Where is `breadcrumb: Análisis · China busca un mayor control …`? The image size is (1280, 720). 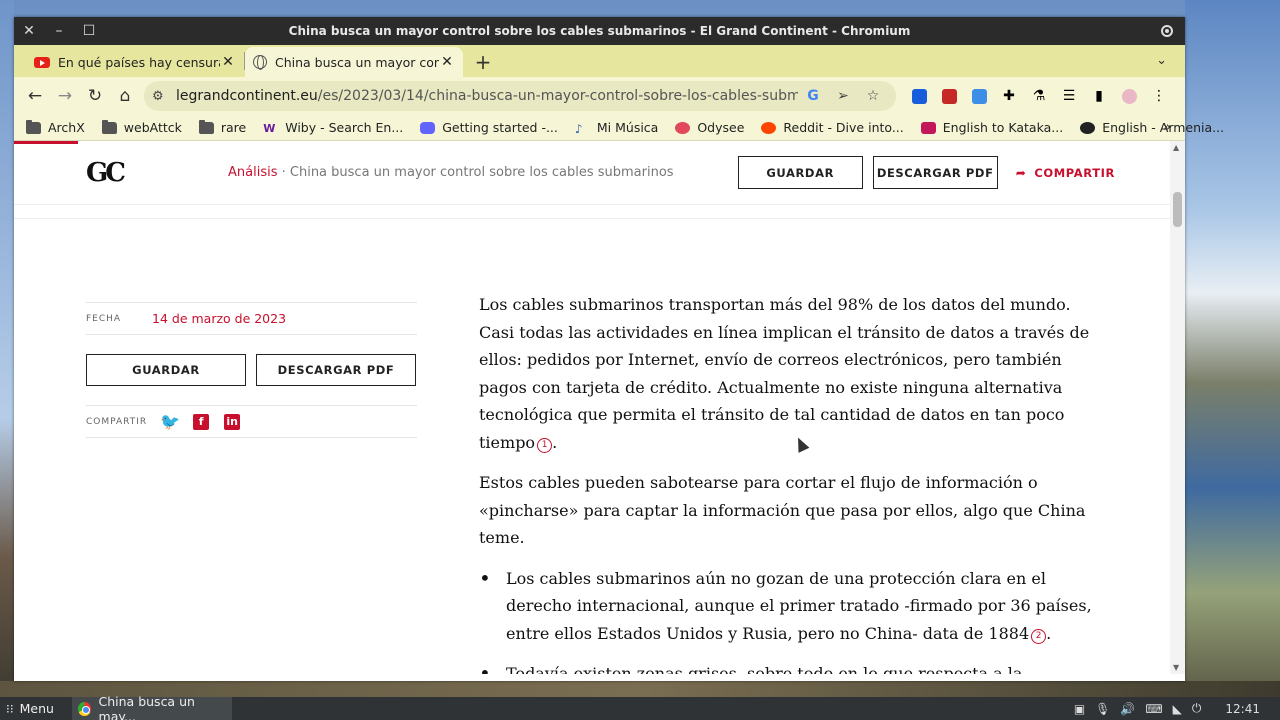
breadcrumb: Análisis · China busca un mayor control … is located at coordinates (478, 172).